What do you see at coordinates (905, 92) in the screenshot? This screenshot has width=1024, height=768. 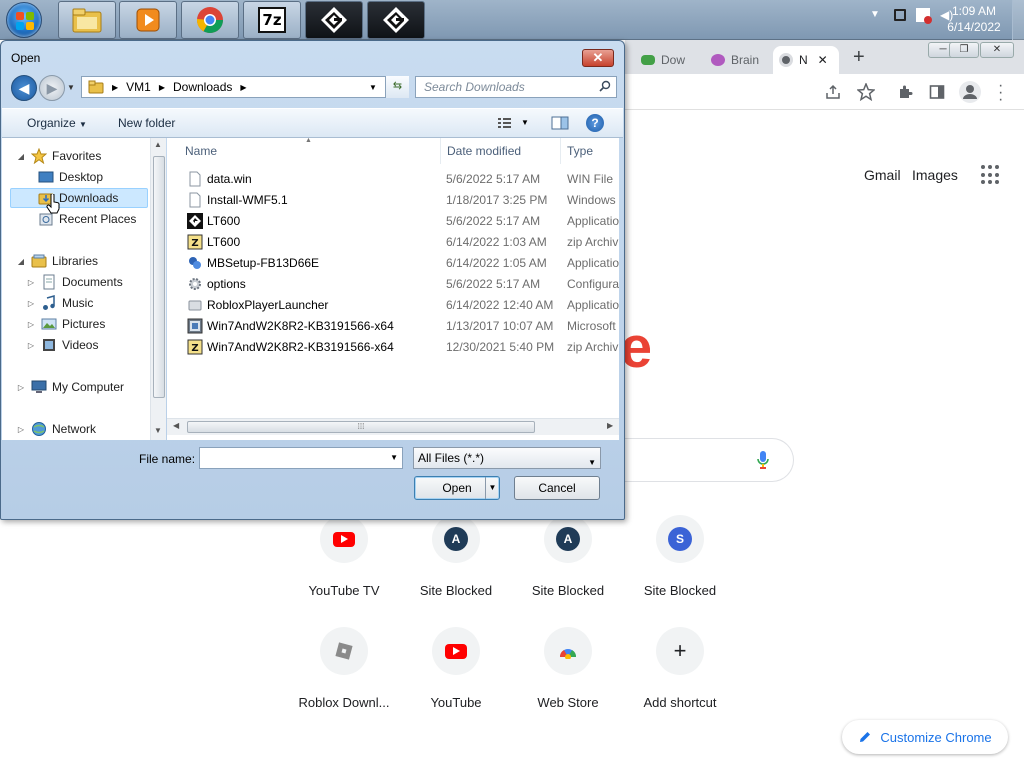 I see `extensions-icon` at bounding box center [905, 92].